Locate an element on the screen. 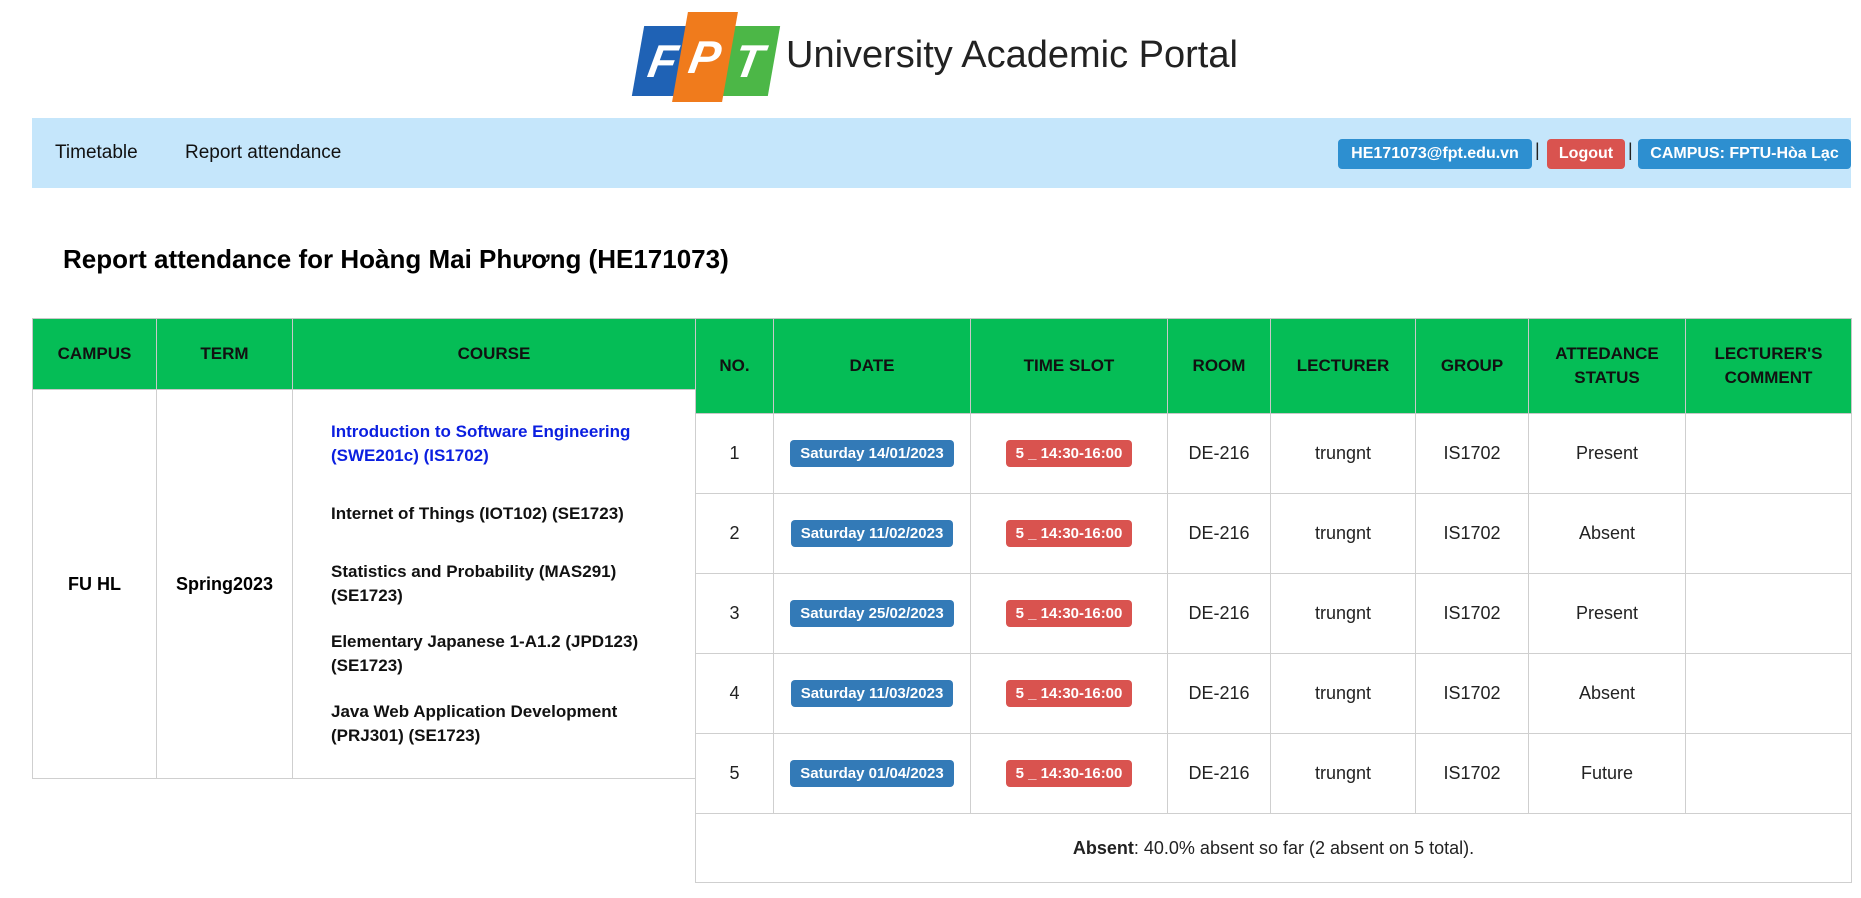 The height and width of the screenshot is (898, 1861). date-cell: Saturday 01/04/2023 is located at coordinates (872, 773).